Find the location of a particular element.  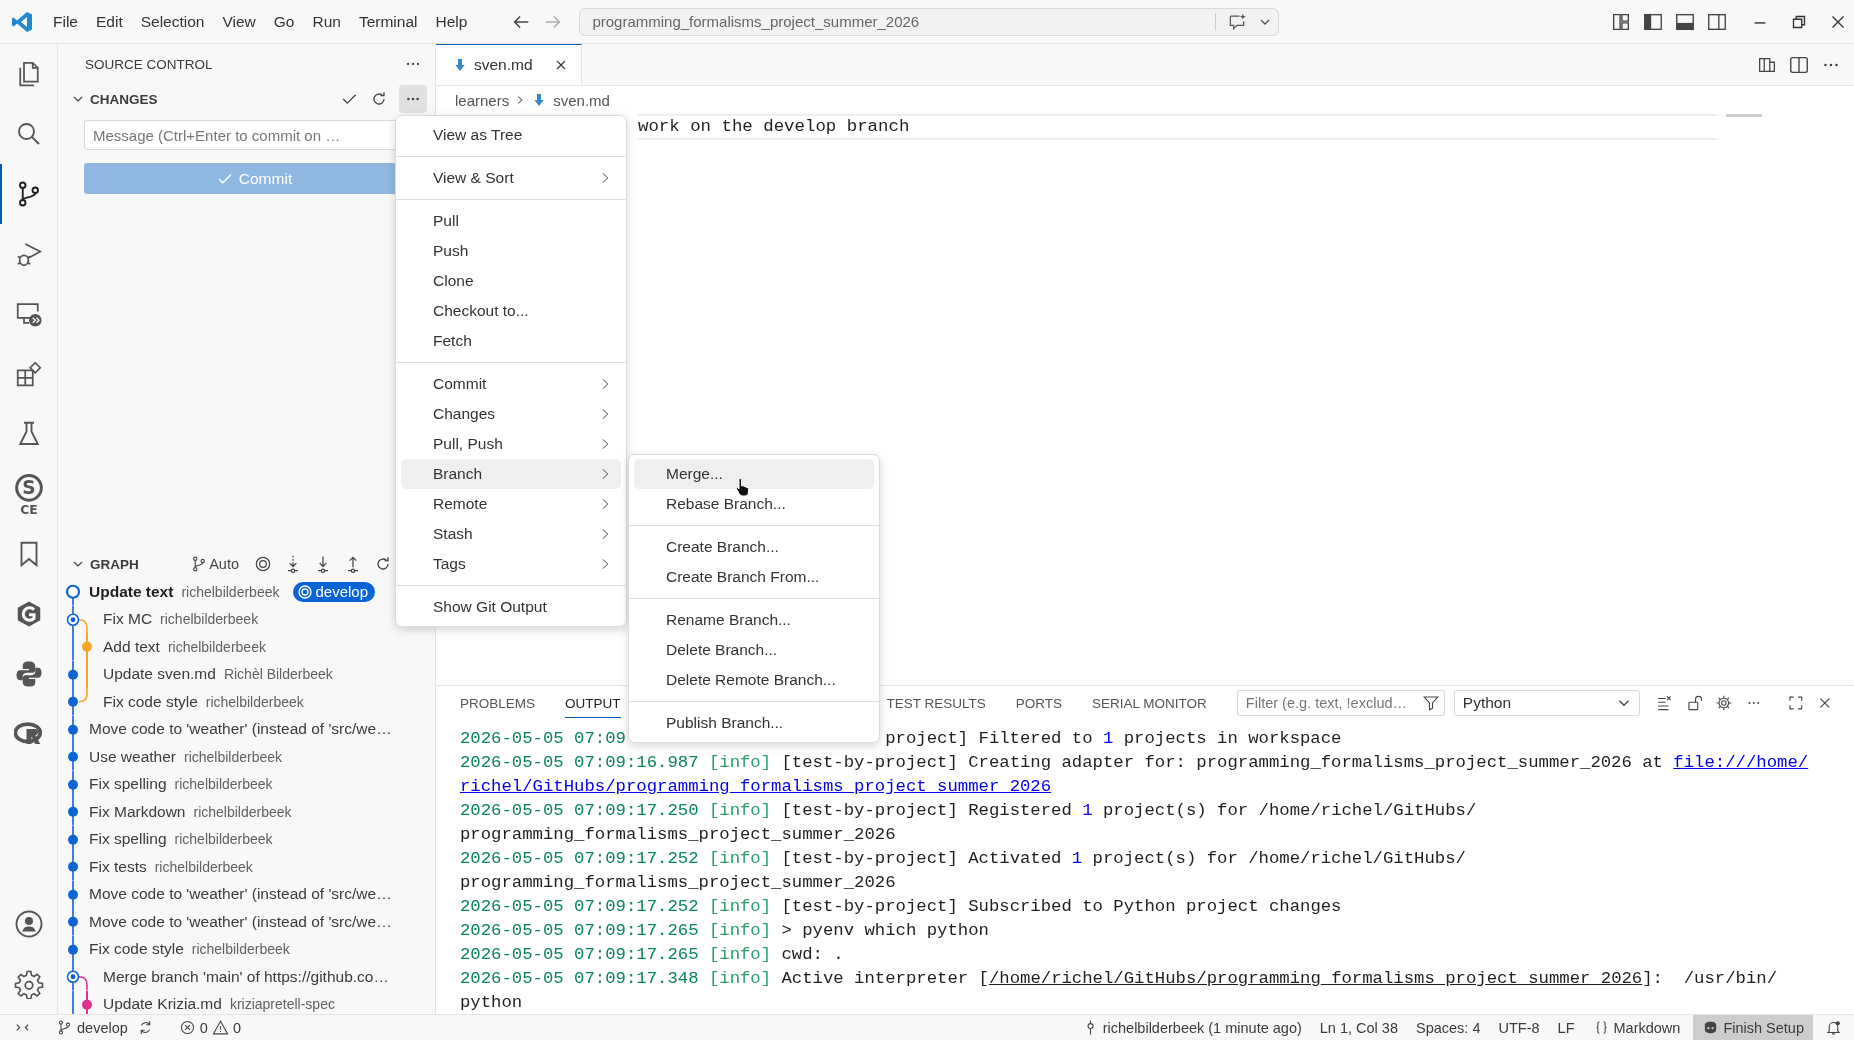

code-line: work on the develop branch is located at coordinates (1178, 127).